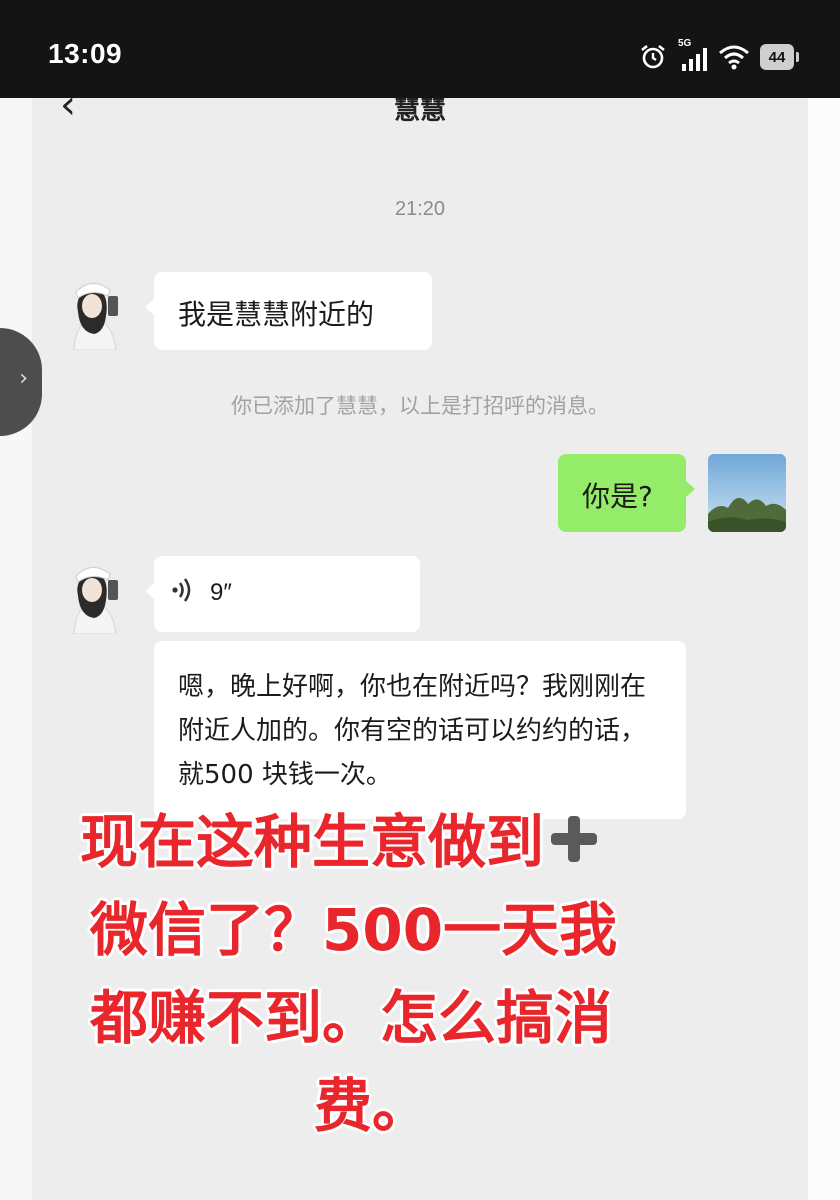  What do you see at coordinates (420, 209) in the screenshot?
I see `message-timestamp: 21:20` at bounding box center [420, 209].